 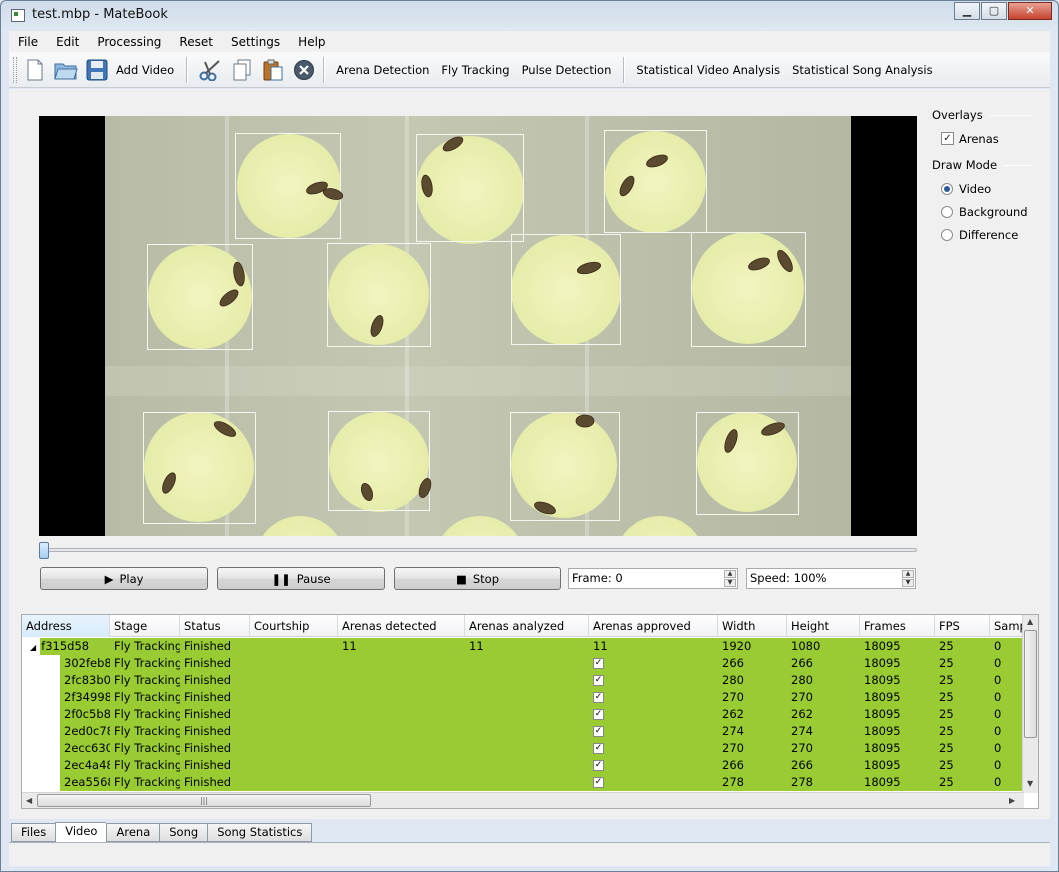 I want to click on scroll-down-icon: ▼, so click(x=1030, y=783).